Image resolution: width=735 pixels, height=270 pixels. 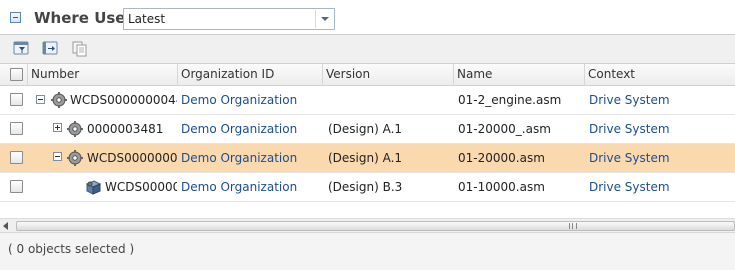 I want to click on cell-name: 01-10000.asm, so click(x=501, y=187).